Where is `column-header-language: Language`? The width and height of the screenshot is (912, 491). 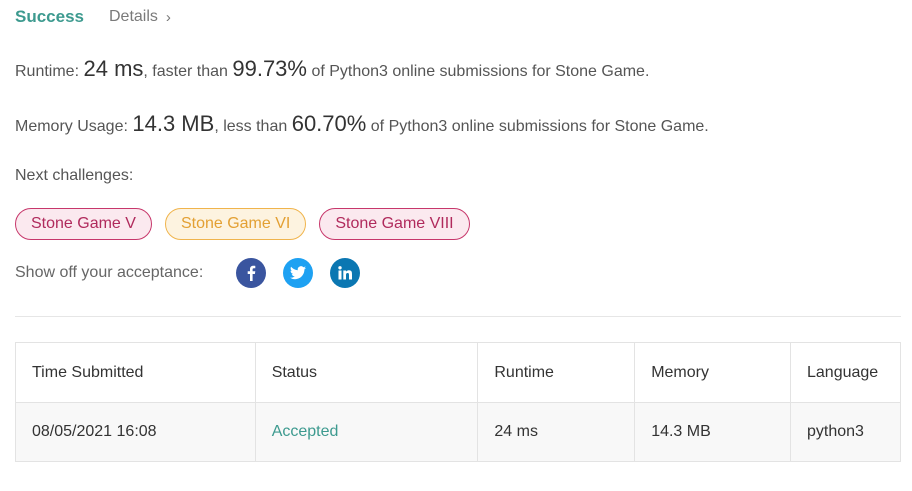
column-header-language: Language is located at coordinates (845, 372).